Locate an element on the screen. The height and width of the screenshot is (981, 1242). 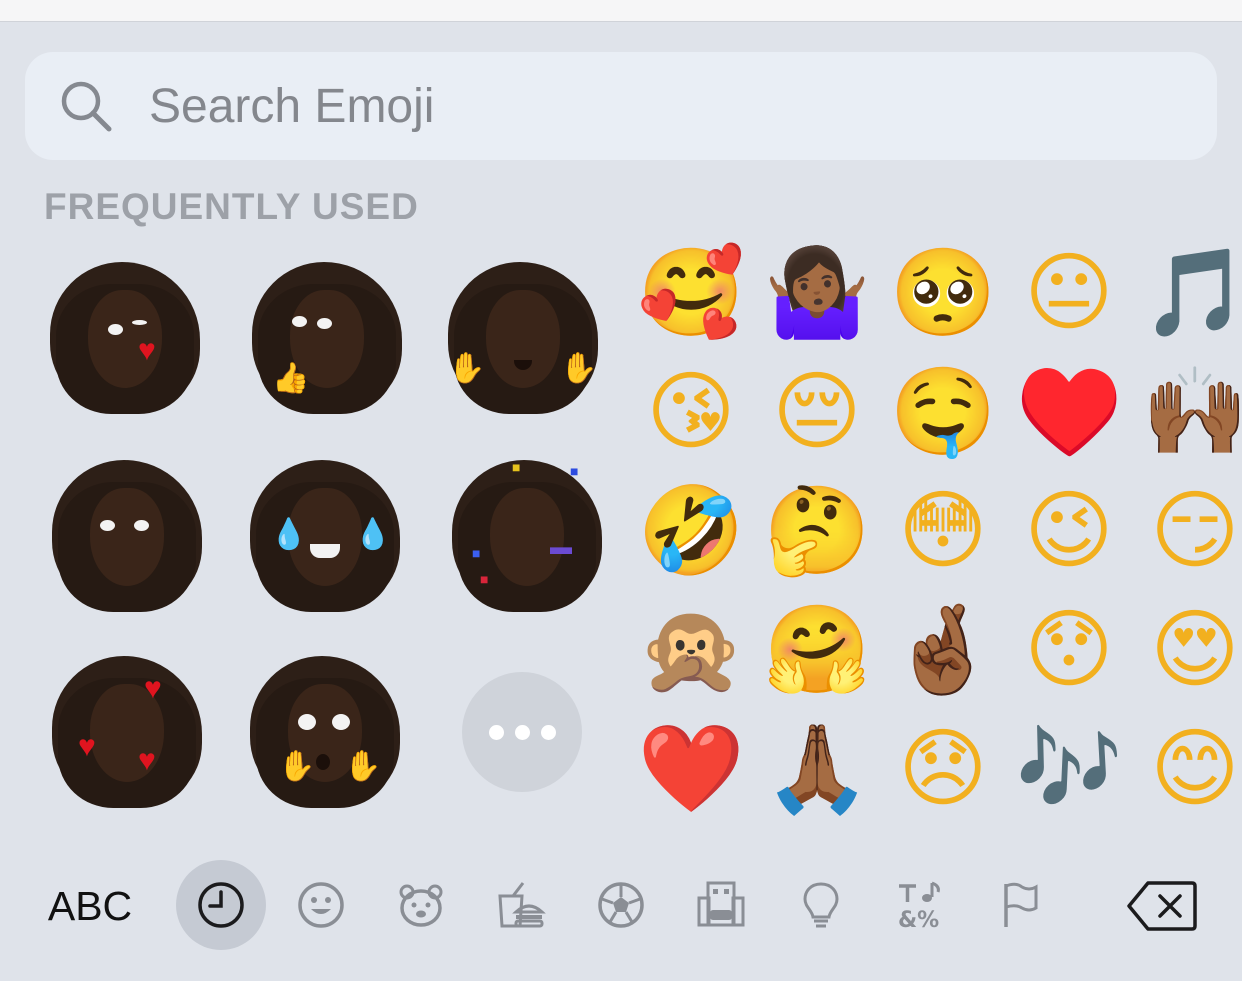
emoji-red-heart: ❤️ is located at coordinates (691, 769).